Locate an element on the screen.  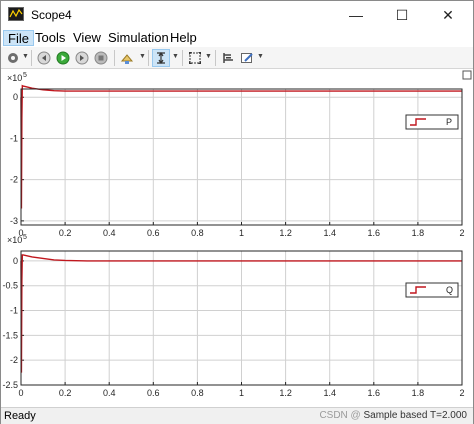
cursor-measurements-button is located at coordinates (228, 58).